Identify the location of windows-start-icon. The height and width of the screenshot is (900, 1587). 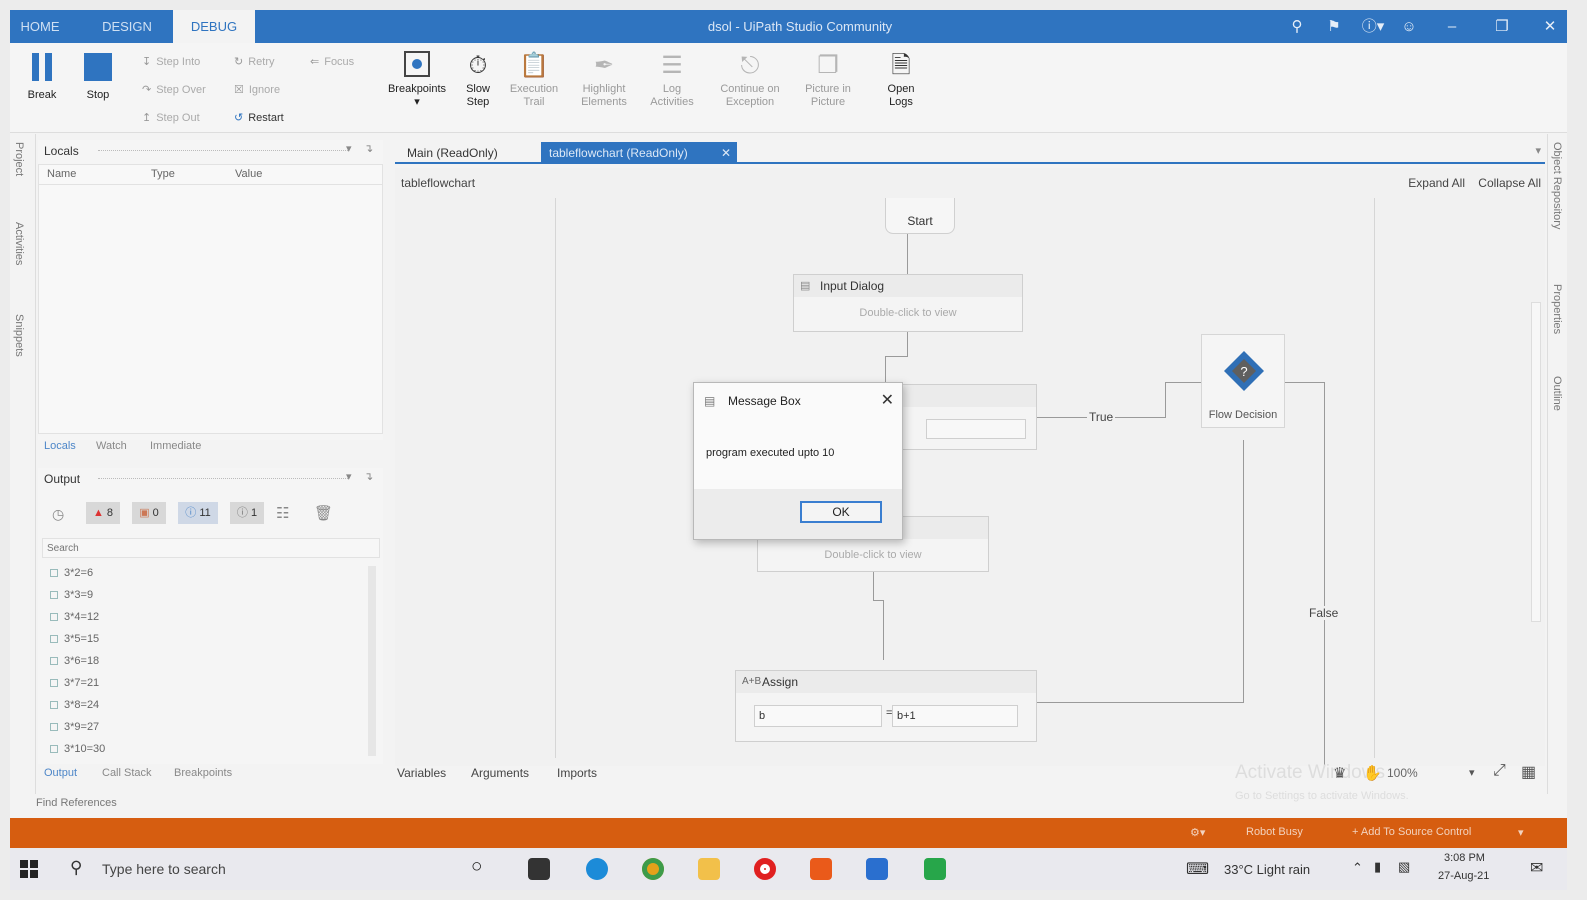
(29, 869).